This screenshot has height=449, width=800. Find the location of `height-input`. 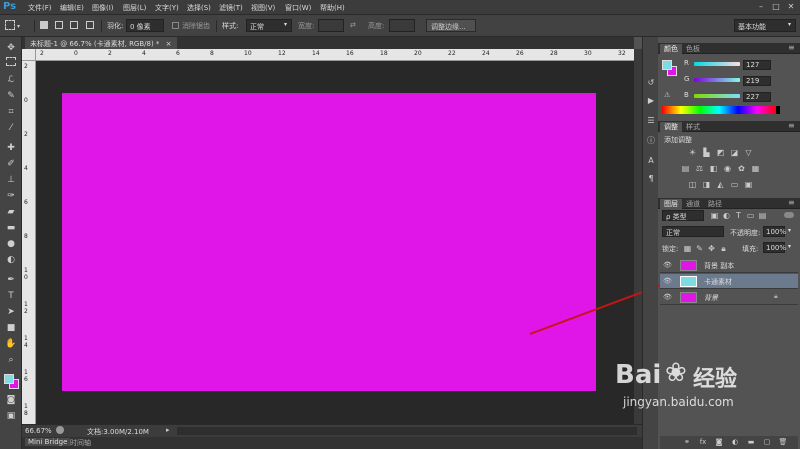

height-input is located at coordinates (402, 25).